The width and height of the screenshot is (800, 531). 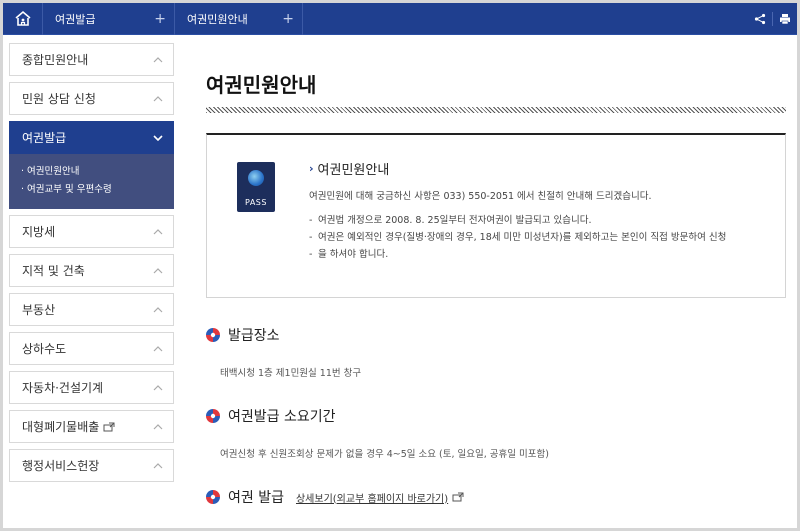 What do you see at coordinates (59, 99) in the screenshot?
I see `sidebar-item-label: 민원 상담 신청` at bounding box center [59, 99].